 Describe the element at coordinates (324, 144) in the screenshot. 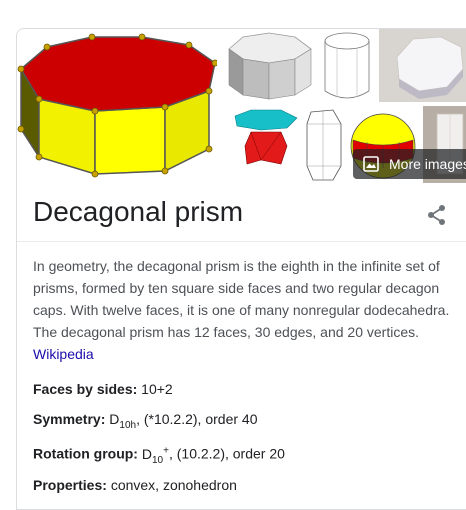

I see `thumbnail-wireframe-prism` at that location.